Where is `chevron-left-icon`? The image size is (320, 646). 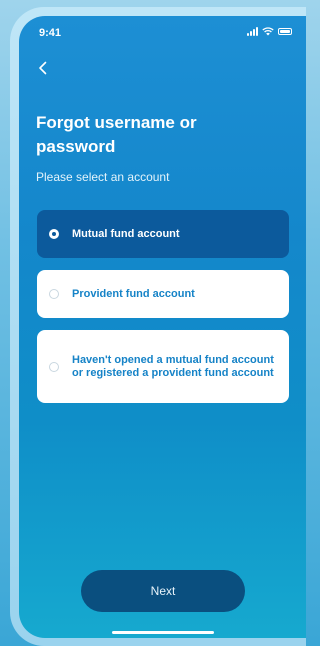
chevron-left-icon is located at coordinates (43, 68).